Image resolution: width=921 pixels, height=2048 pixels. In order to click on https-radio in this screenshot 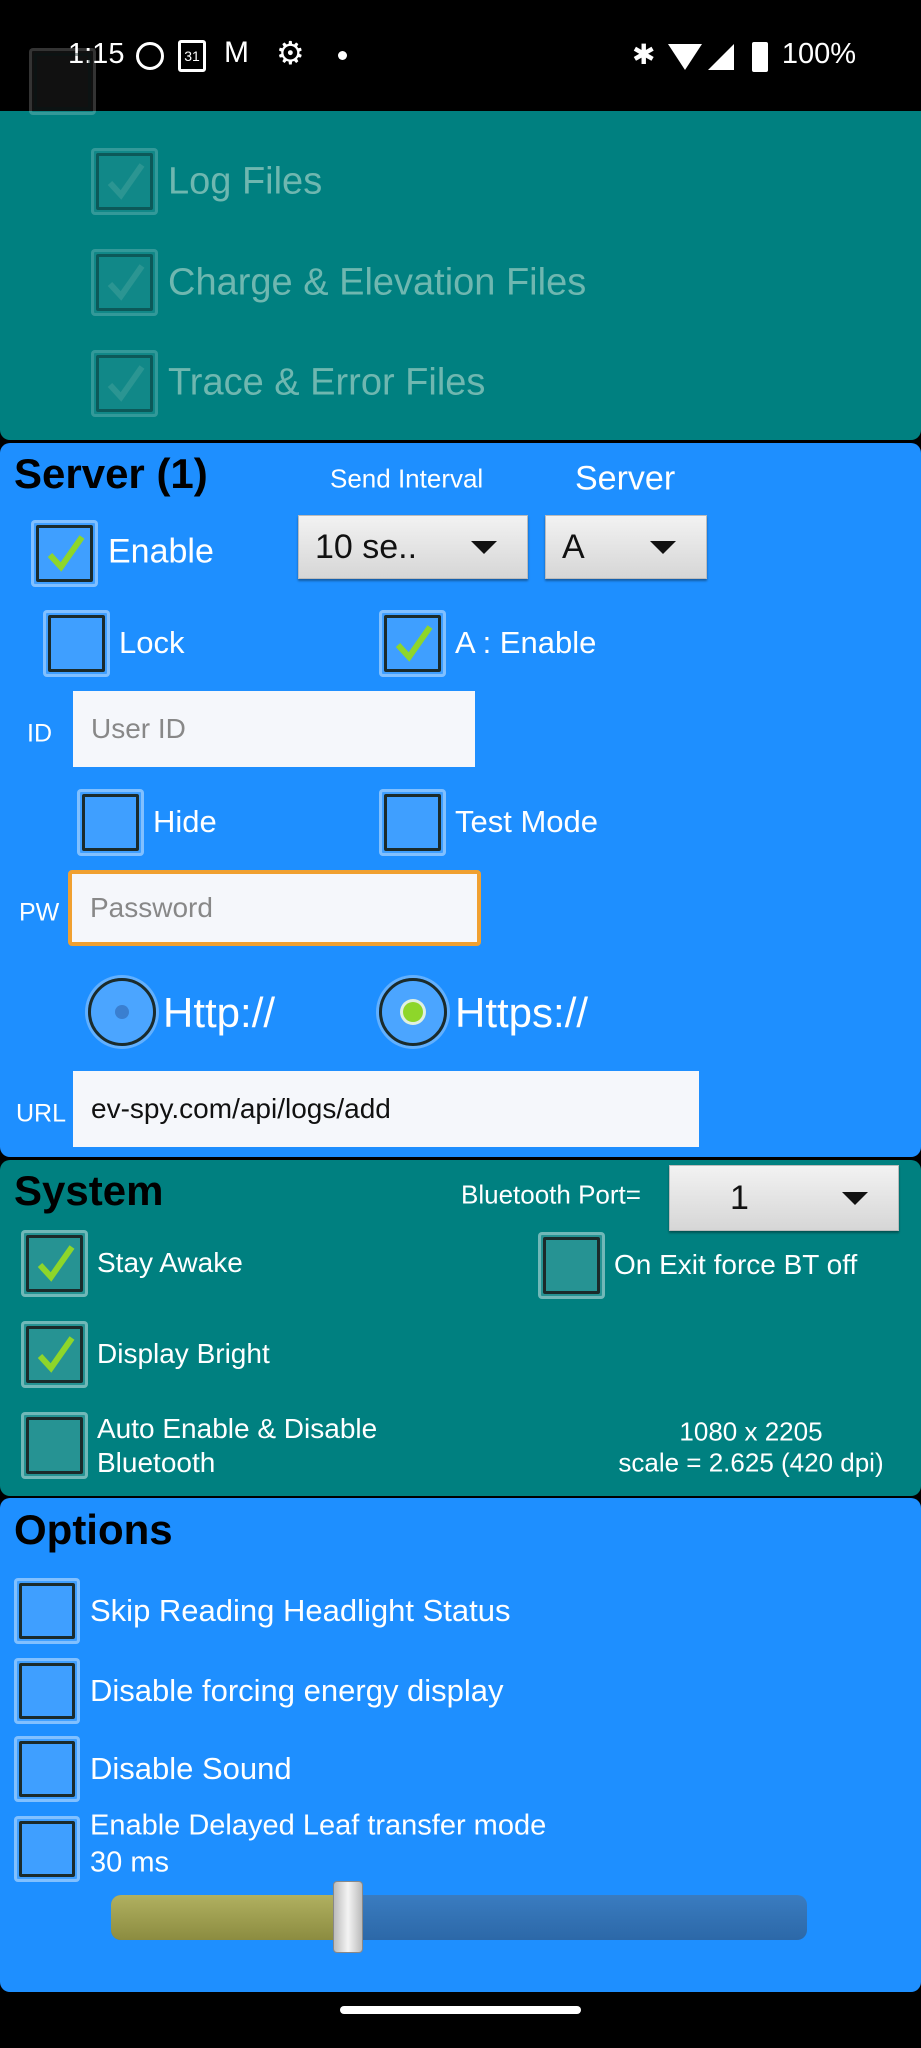, I will do `click(413, 1012)`.